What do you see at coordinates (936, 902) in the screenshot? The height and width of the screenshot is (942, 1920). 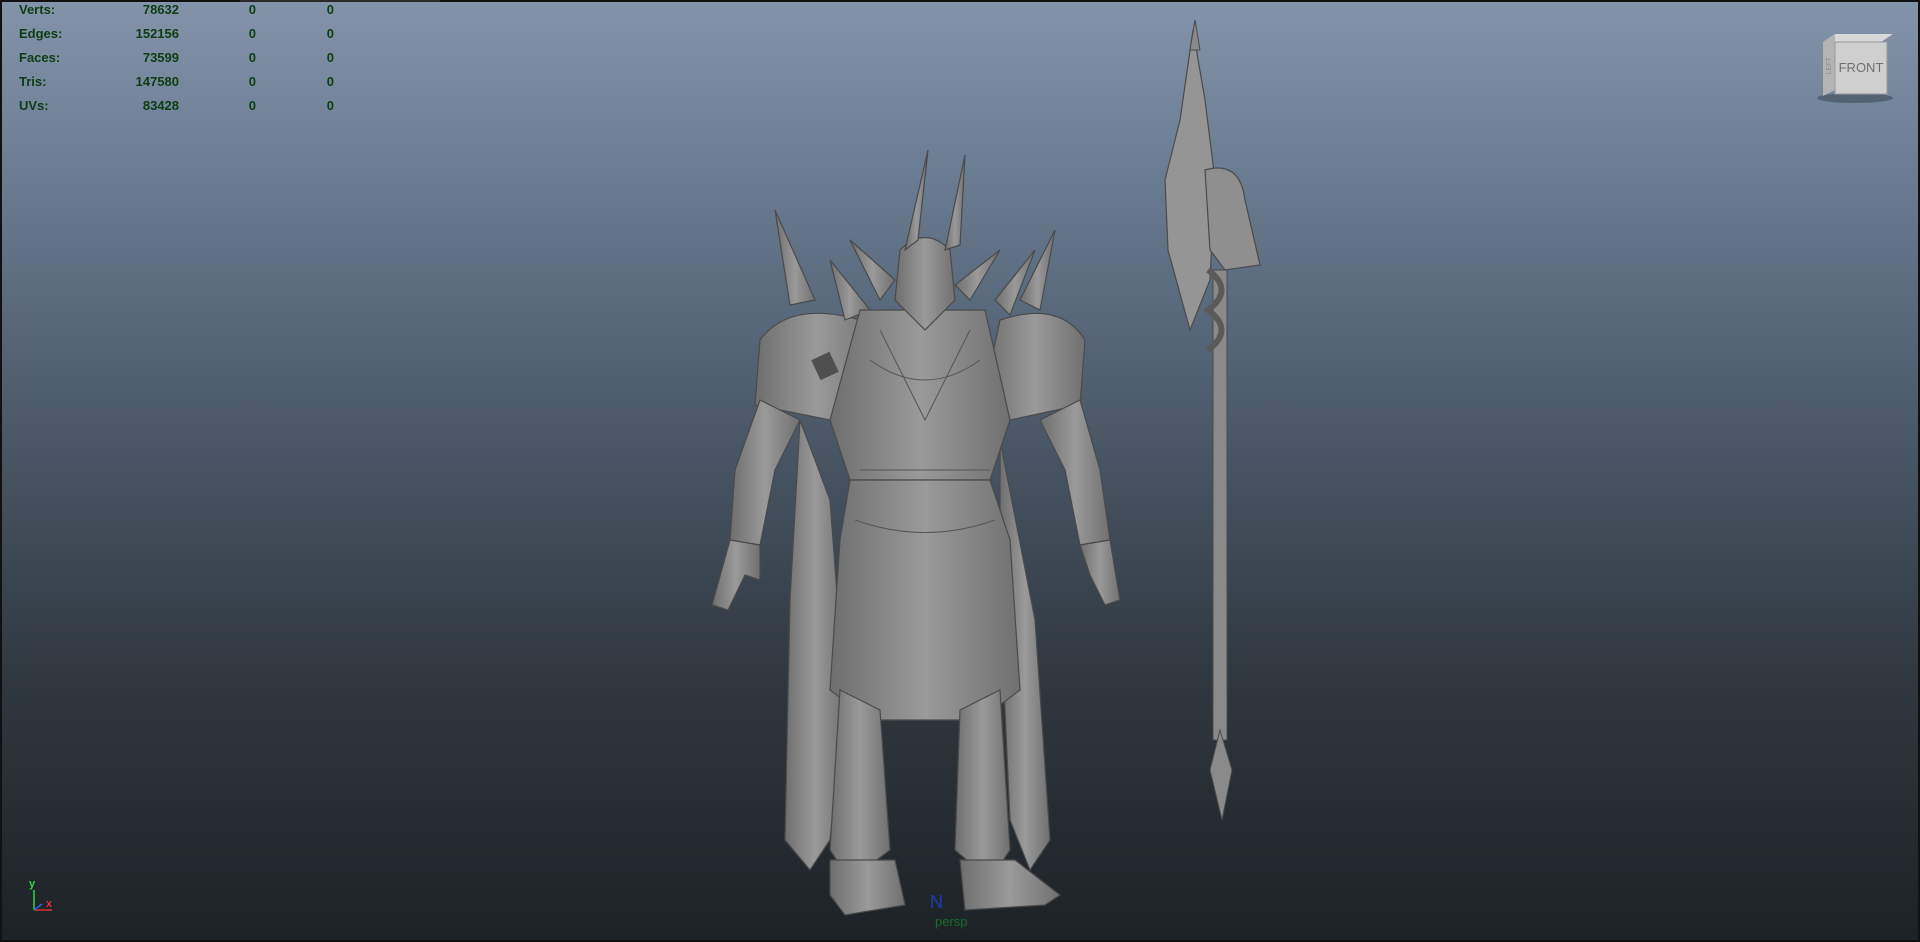 I see `pivot-marker-icon: N` at bounding box center [936, 902].